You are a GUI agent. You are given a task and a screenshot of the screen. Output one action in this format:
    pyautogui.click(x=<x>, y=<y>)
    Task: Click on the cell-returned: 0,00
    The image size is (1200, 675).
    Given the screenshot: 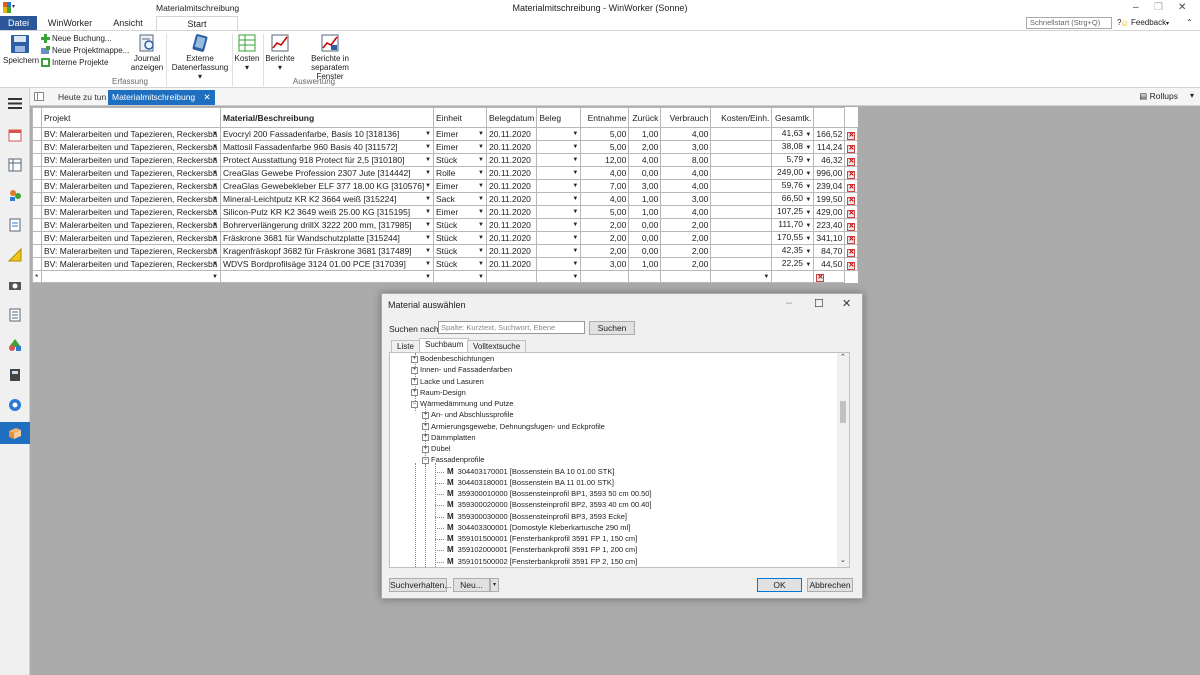 What is the action you would take?
    pyautogui.click(x=645, y=225)
    